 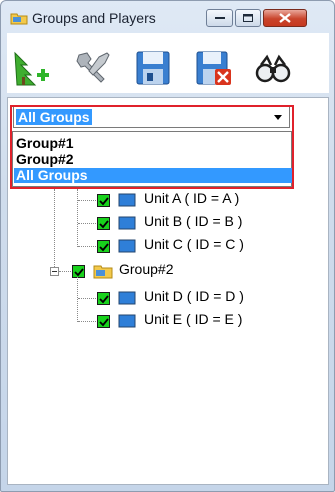 I want to click on unit-a-checkbox, so click(x=103, y=200).